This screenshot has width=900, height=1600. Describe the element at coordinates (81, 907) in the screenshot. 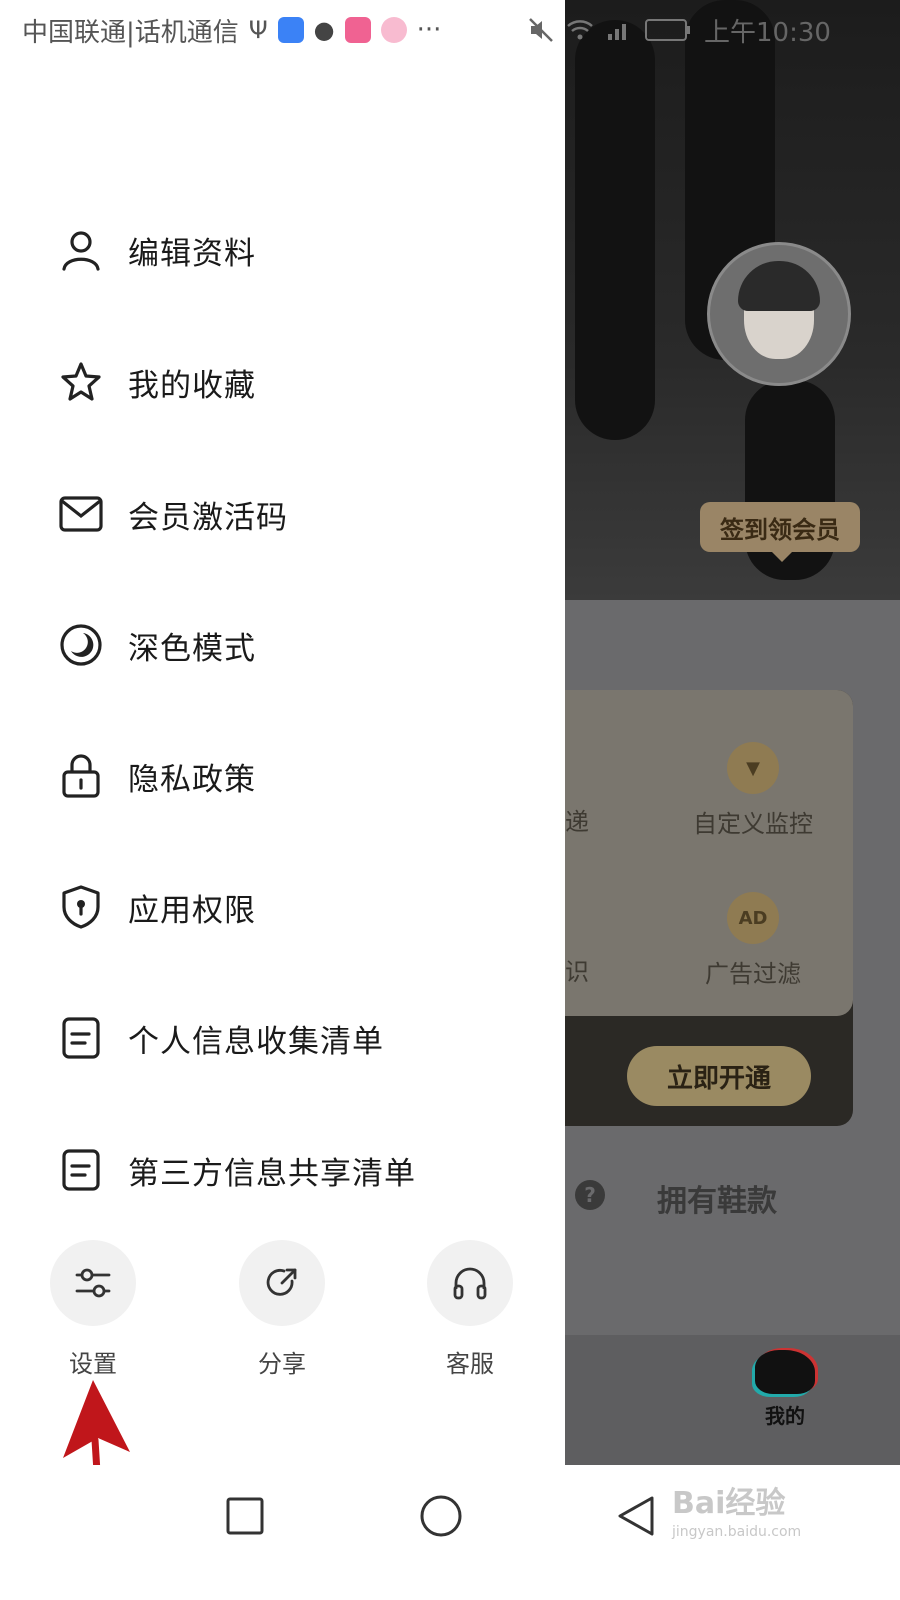

I see `shield-icon` at that location.